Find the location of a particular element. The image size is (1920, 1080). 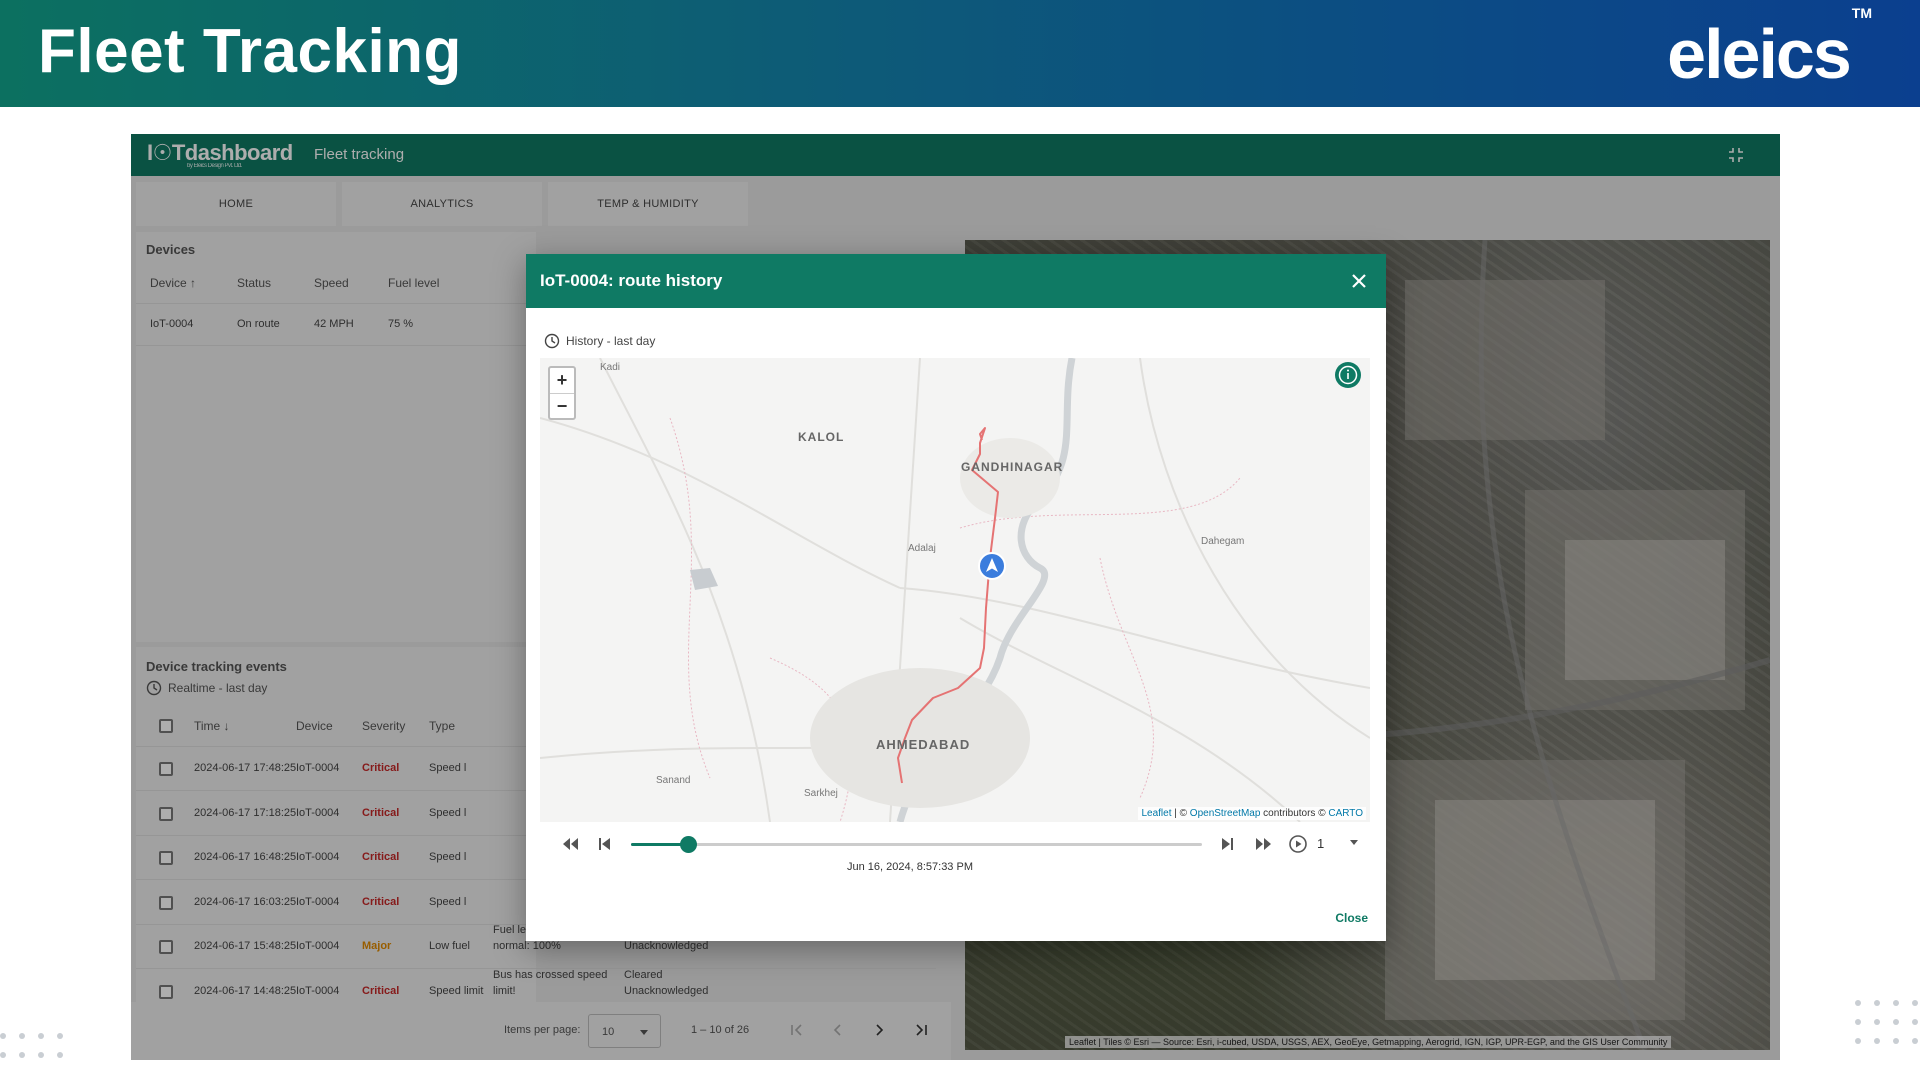

dialog-title: IoT-0004: route history is located at coordinates (631, 280).